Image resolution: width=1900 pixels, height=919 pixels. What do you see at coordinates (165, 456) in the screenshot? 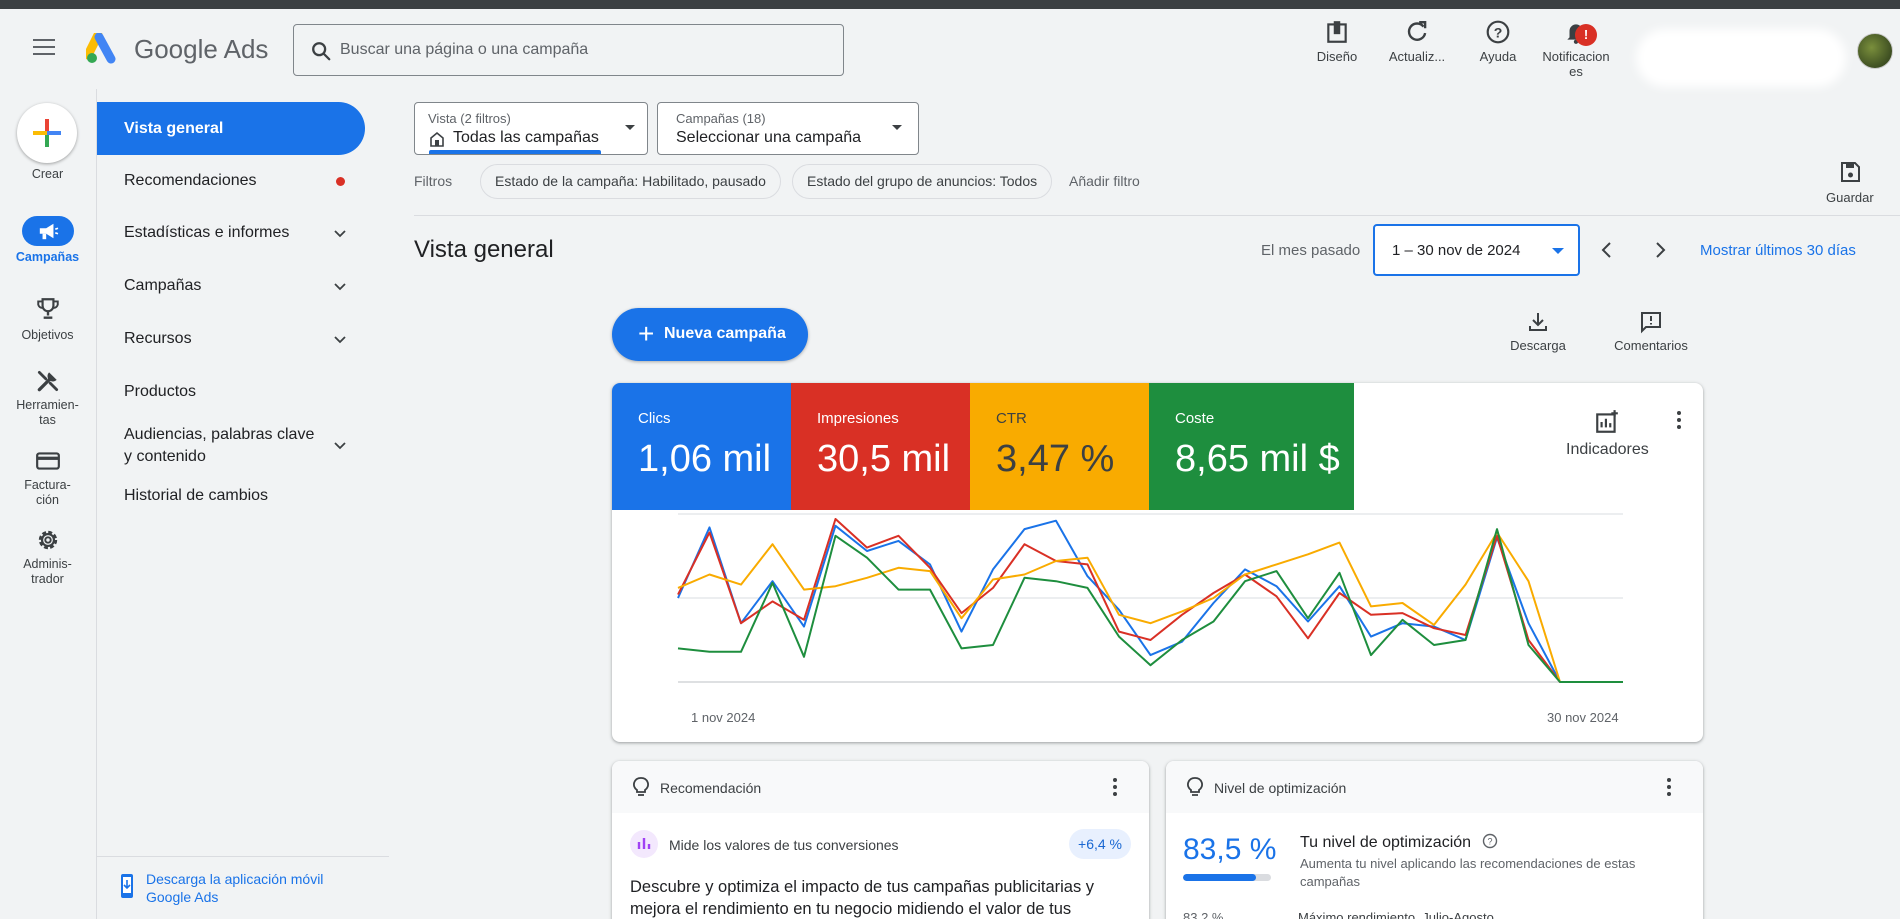
I see `nav-item-label-line2: y contenido` at bounding box center [165, 456].